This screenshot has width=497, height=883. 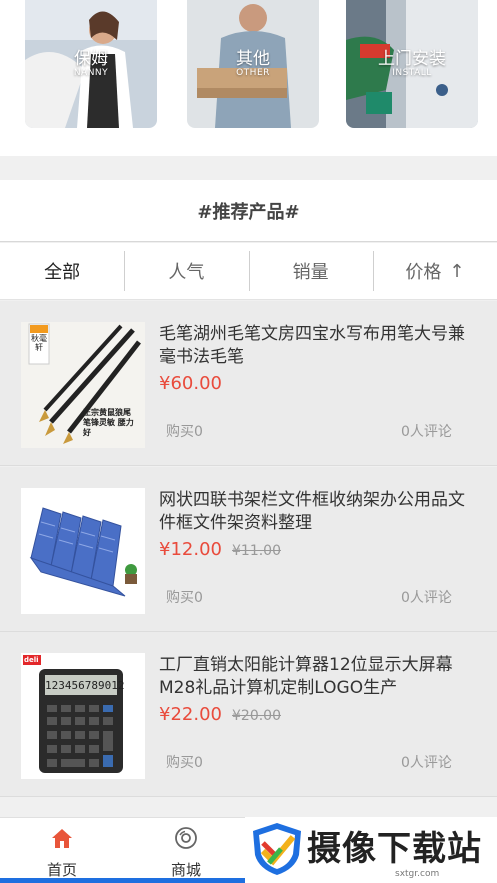 I want to click on product-price: ¥12.00, so click(x=190, y=549).